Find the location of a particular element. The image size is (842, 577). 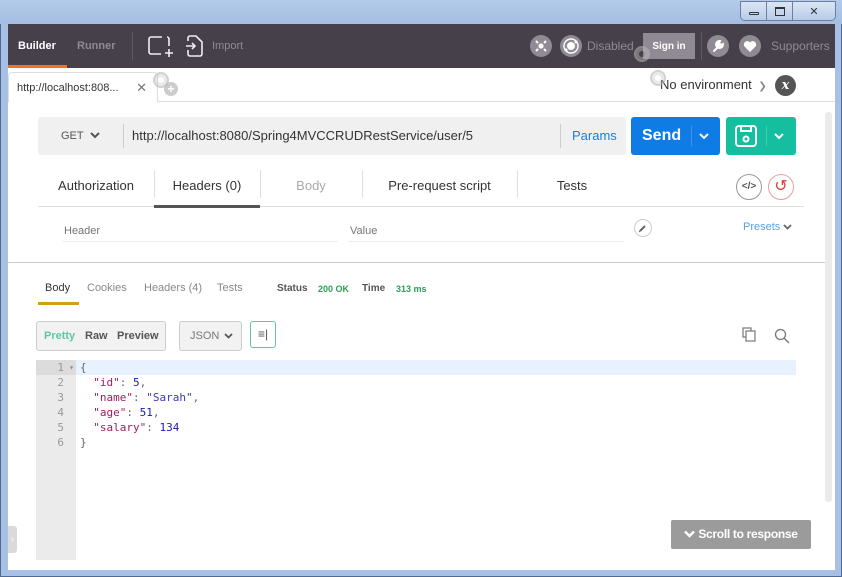

code-icon: </> is located at coordinates (749, 186).